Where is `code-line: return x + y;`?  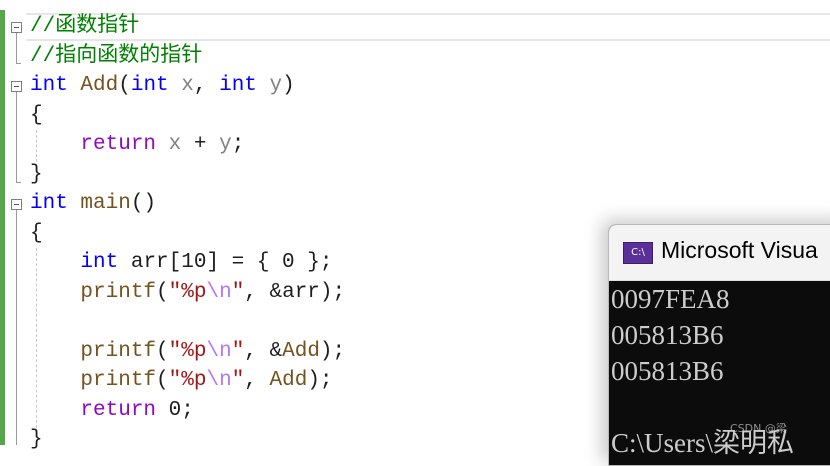
code-line: return x + y; is located at coordinates (137, 145).